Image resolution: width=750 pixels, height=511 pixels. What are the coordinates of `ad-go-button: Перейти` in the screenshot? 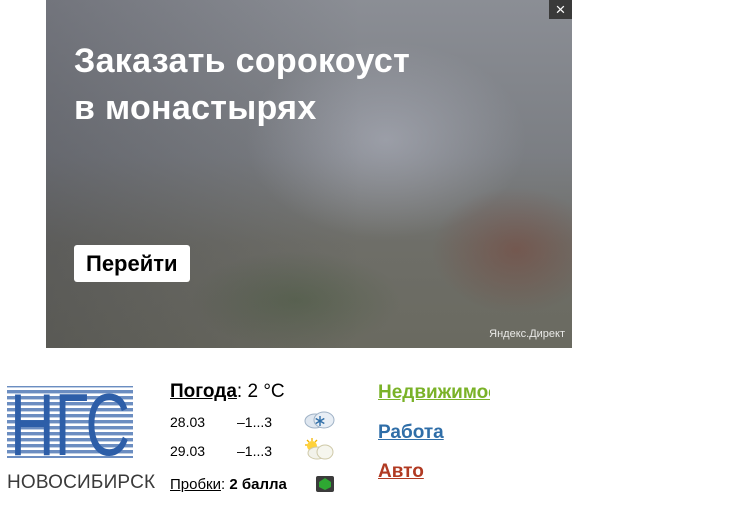 It's located at (132, 263).